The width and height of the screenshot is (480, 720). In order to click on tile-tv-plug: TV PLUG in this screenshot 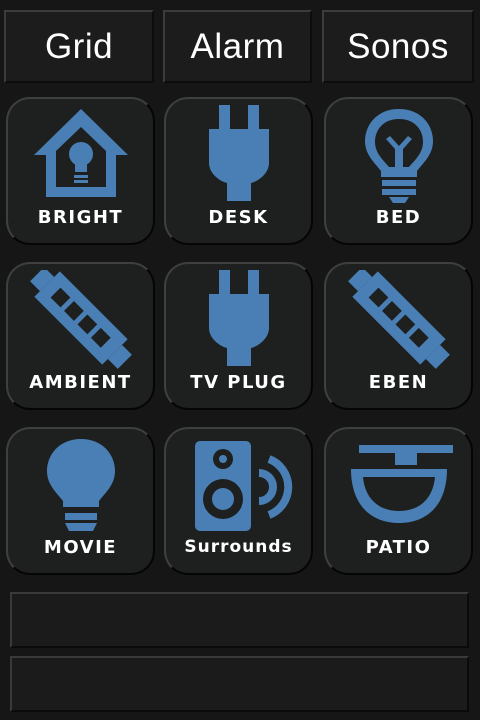, I will do `click(238, 336)`.